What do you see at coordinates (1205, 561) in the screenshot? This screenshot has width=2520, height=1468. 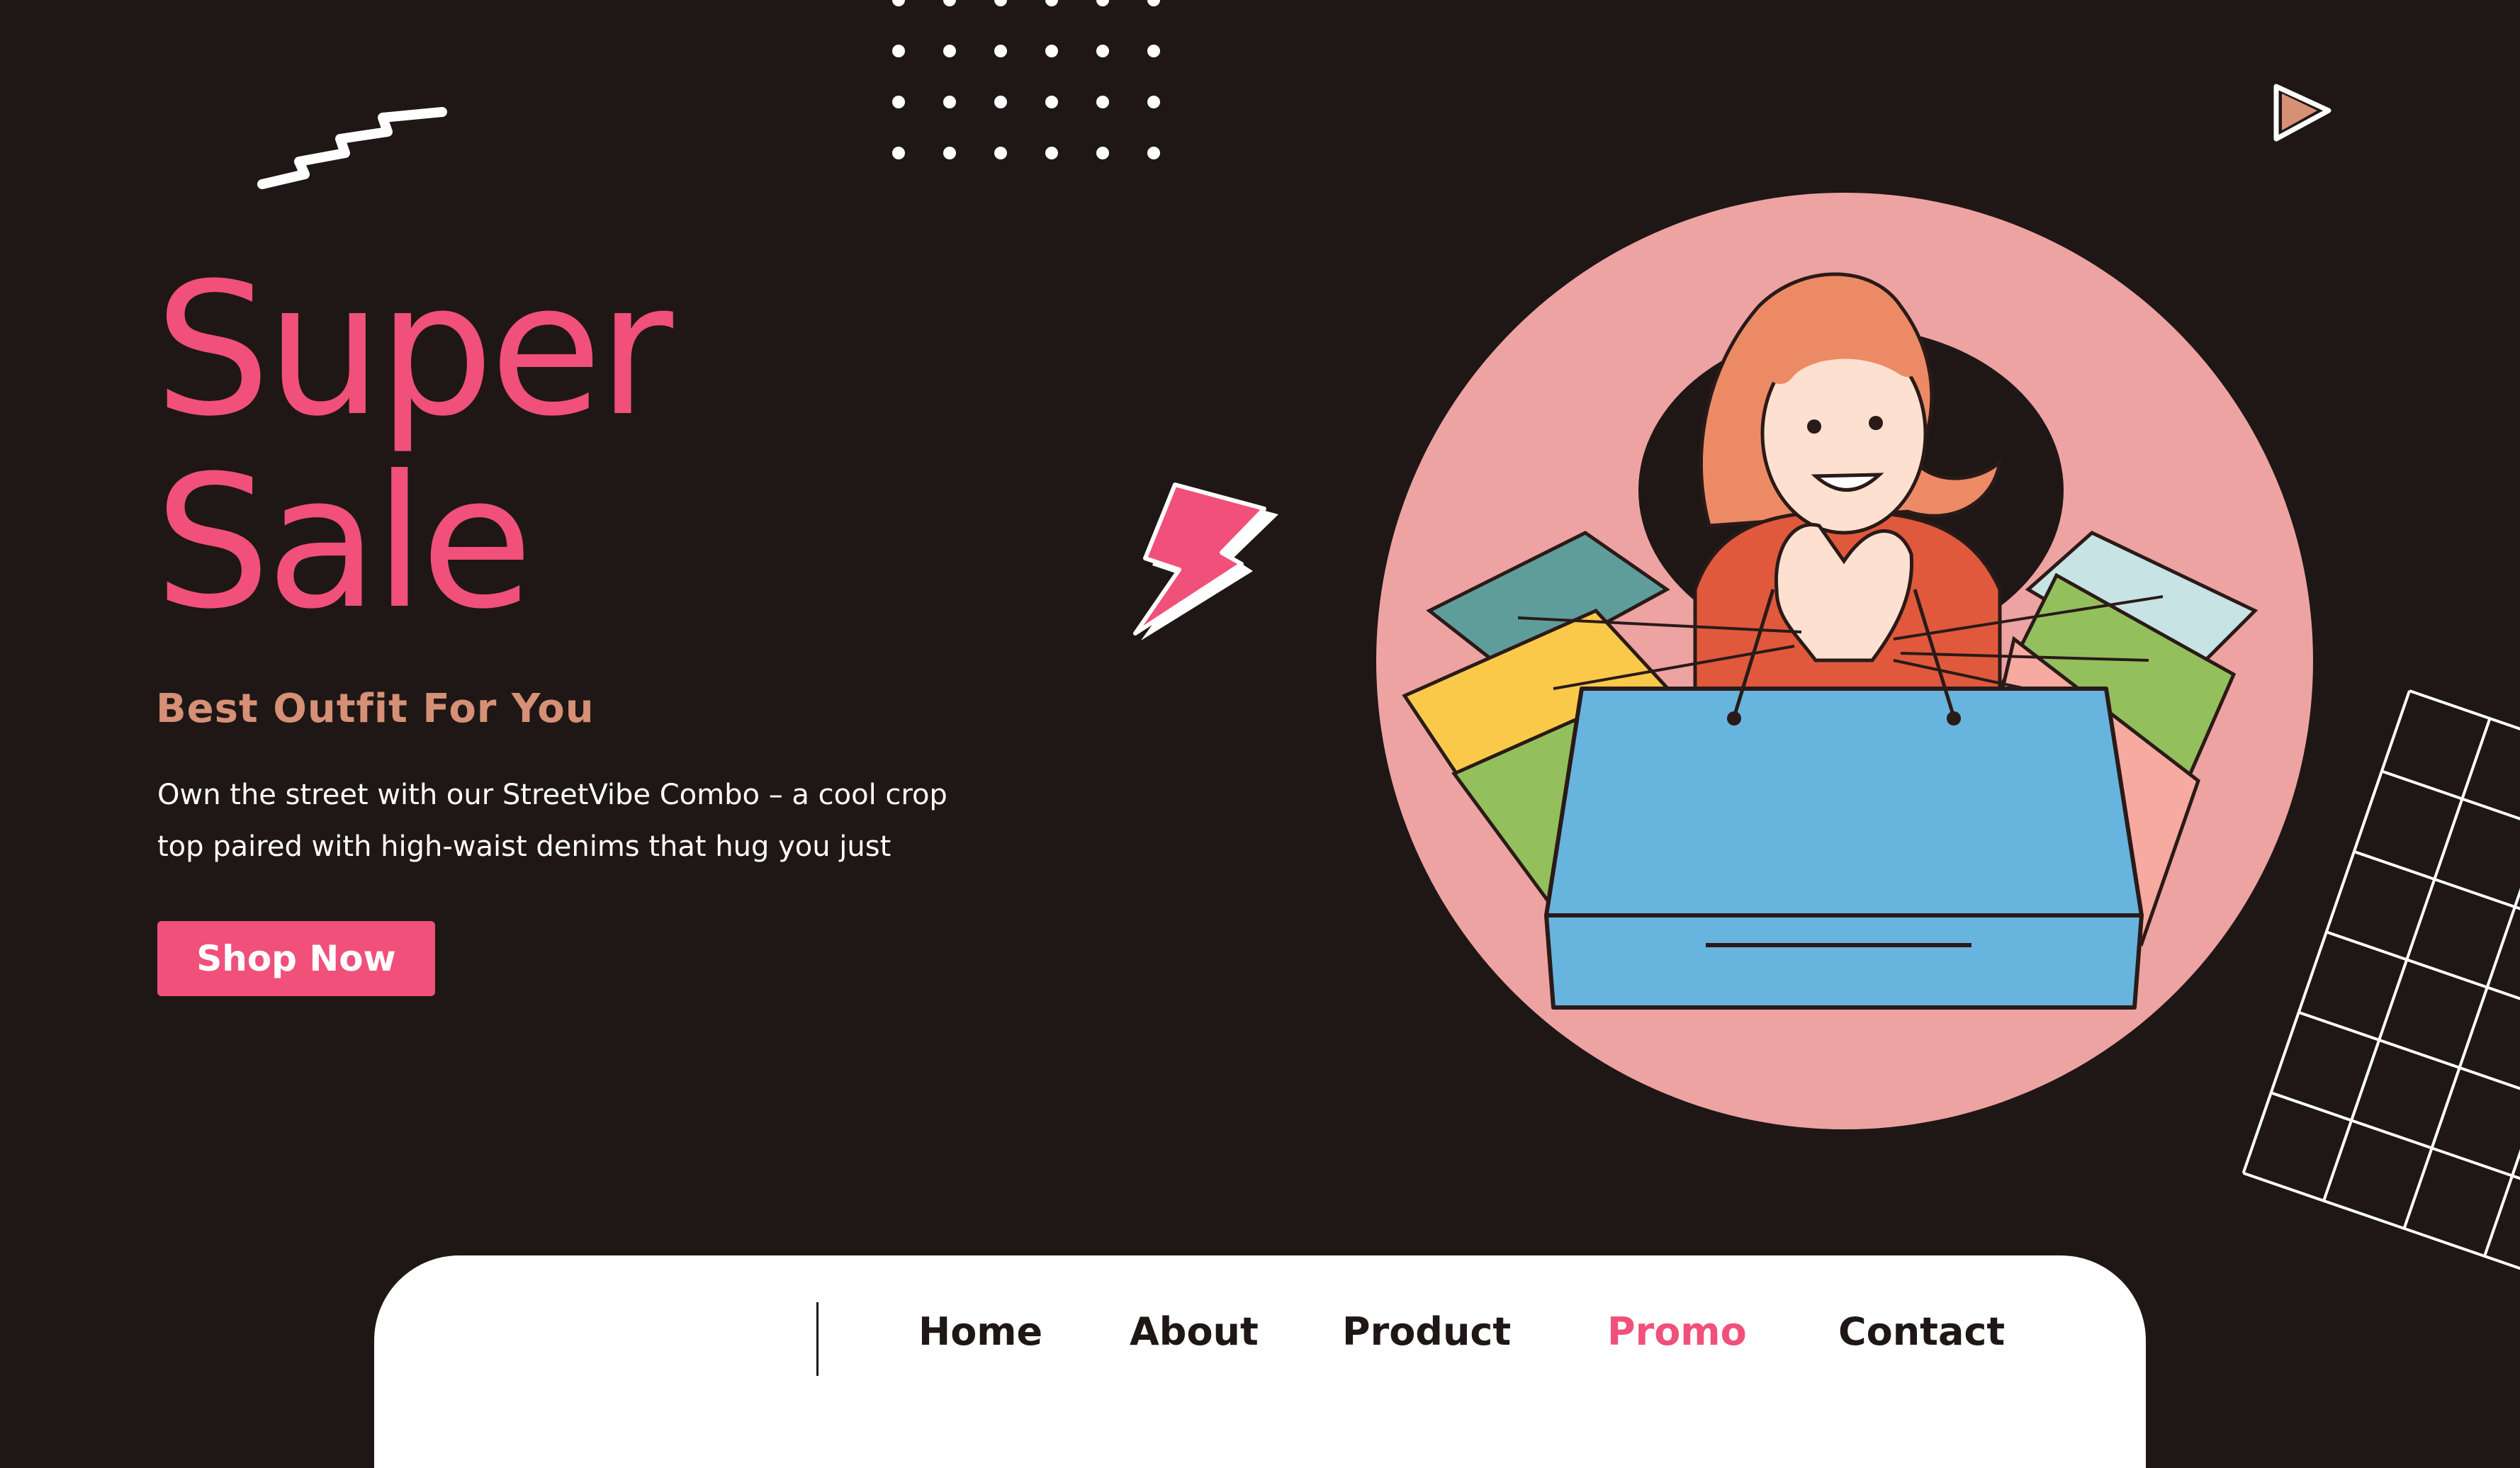 I see `lightning-bolt-icon` at bounding box center [1205, 561].